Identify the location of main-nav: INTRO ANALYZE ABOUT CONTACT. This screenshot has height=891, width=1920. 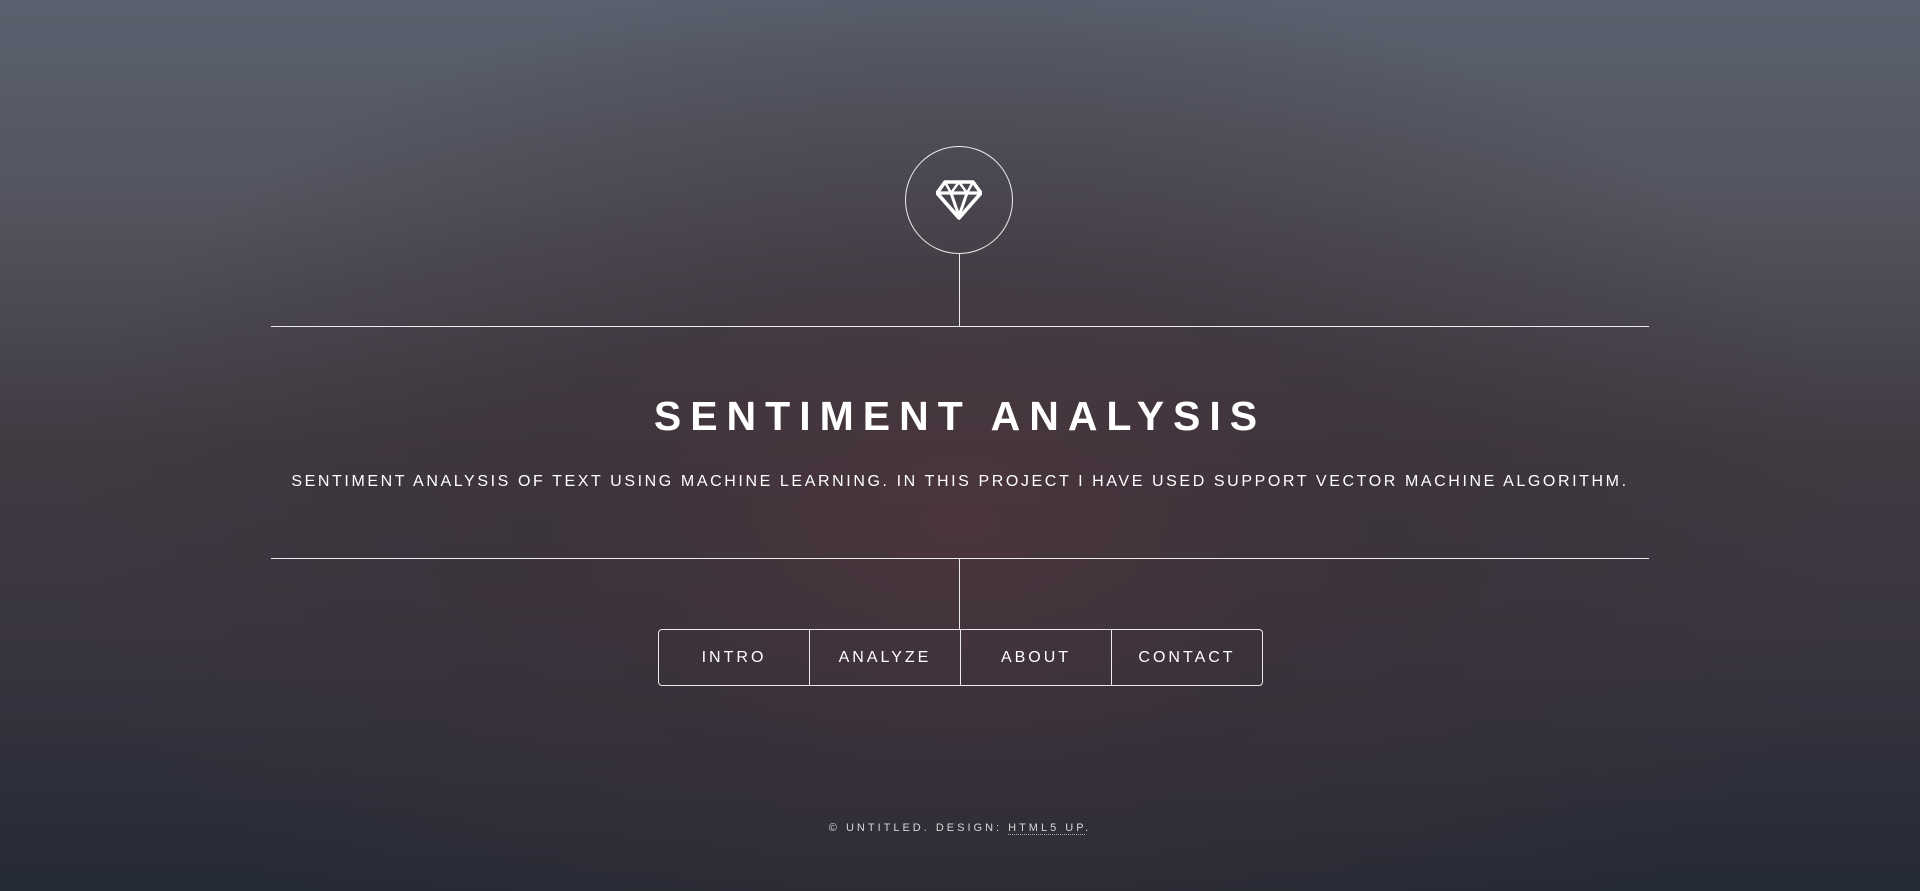
(960, 657).